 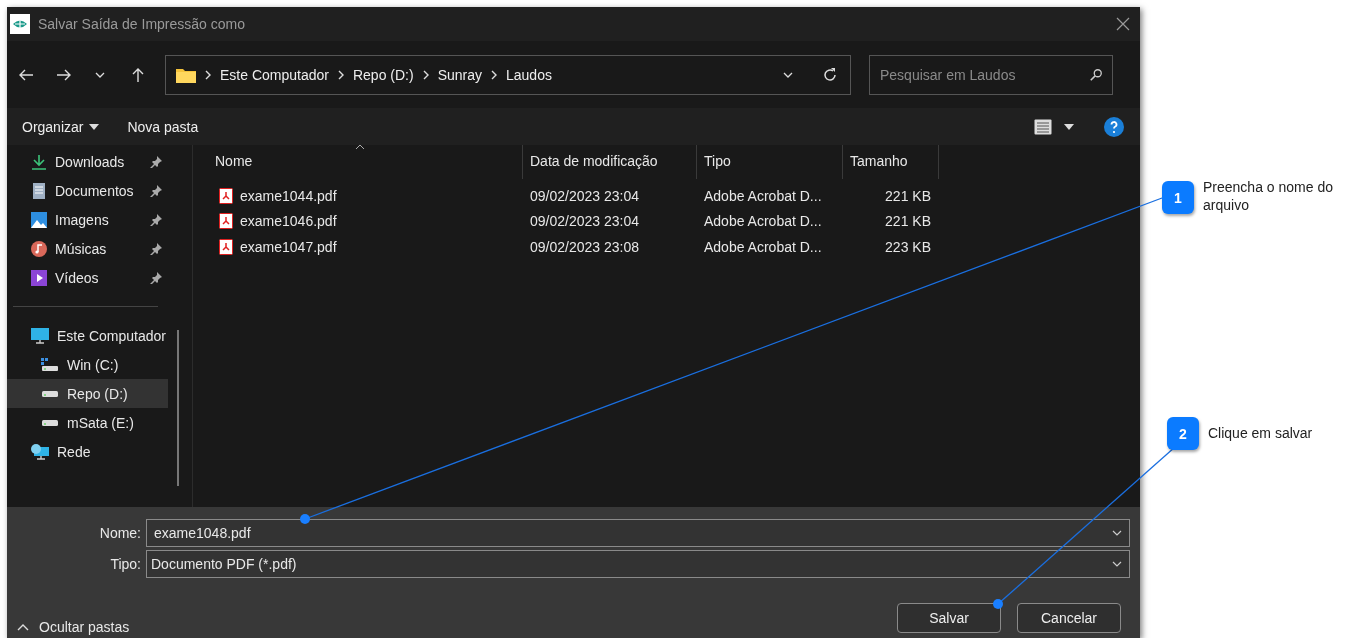 I want to click on field-label: Tipo:, so click(x=125, y=564).